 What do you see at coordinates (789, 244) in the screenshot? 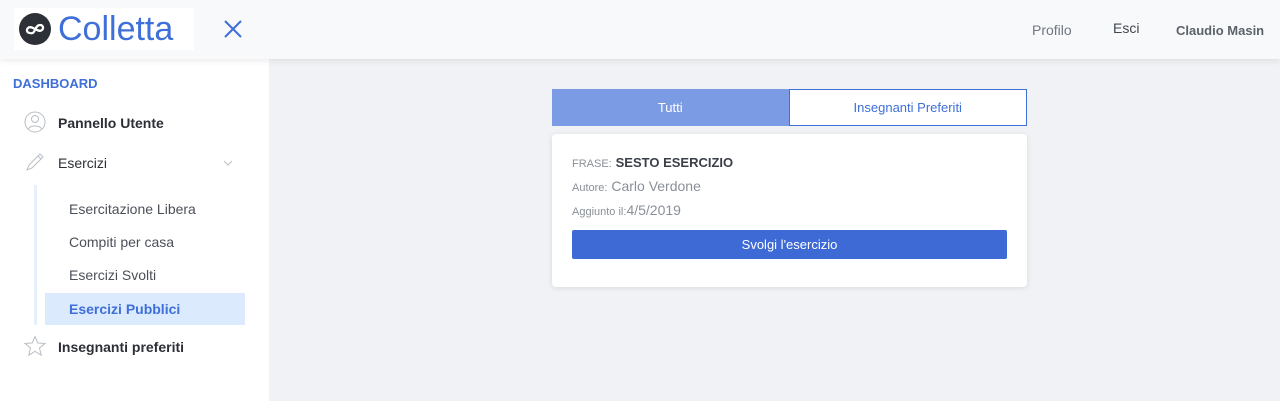
I see `svolgi-esercizio-button: Svolgi l'esercizio` at bounding box center [789, 244].